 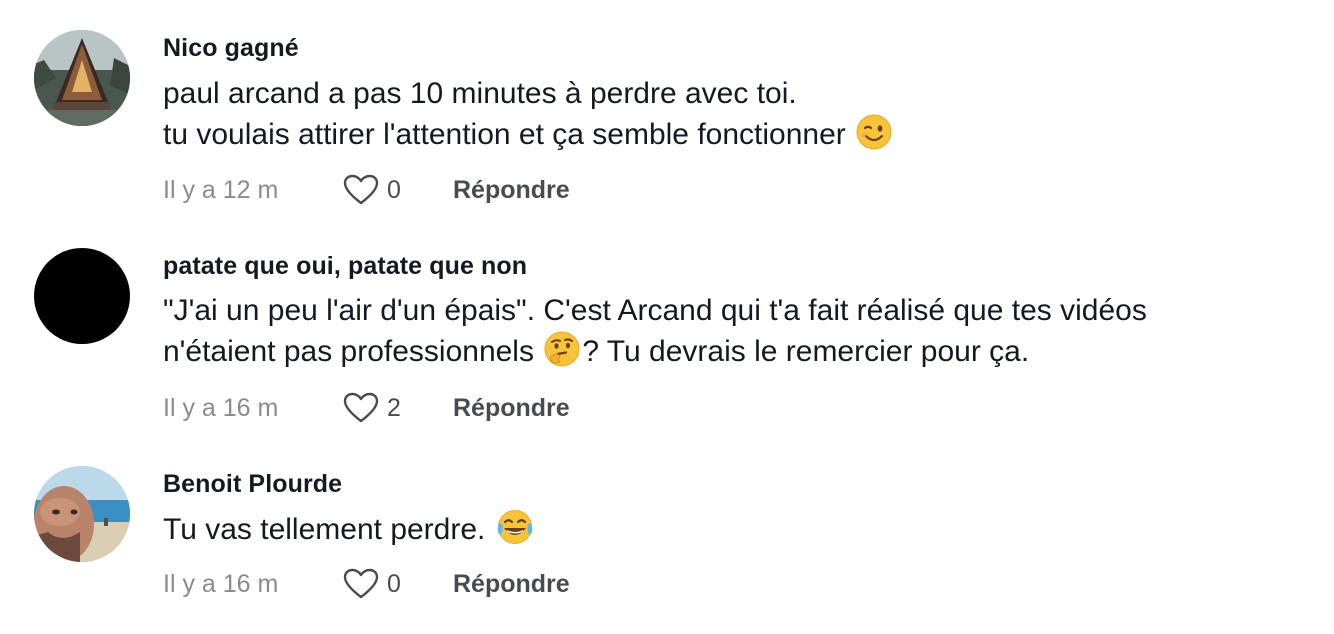 What do you see at coordinates (221, 190) in the screenshot?
I see `comment-timestamp: Il y a 12 m` at bounding box center [221, 190].